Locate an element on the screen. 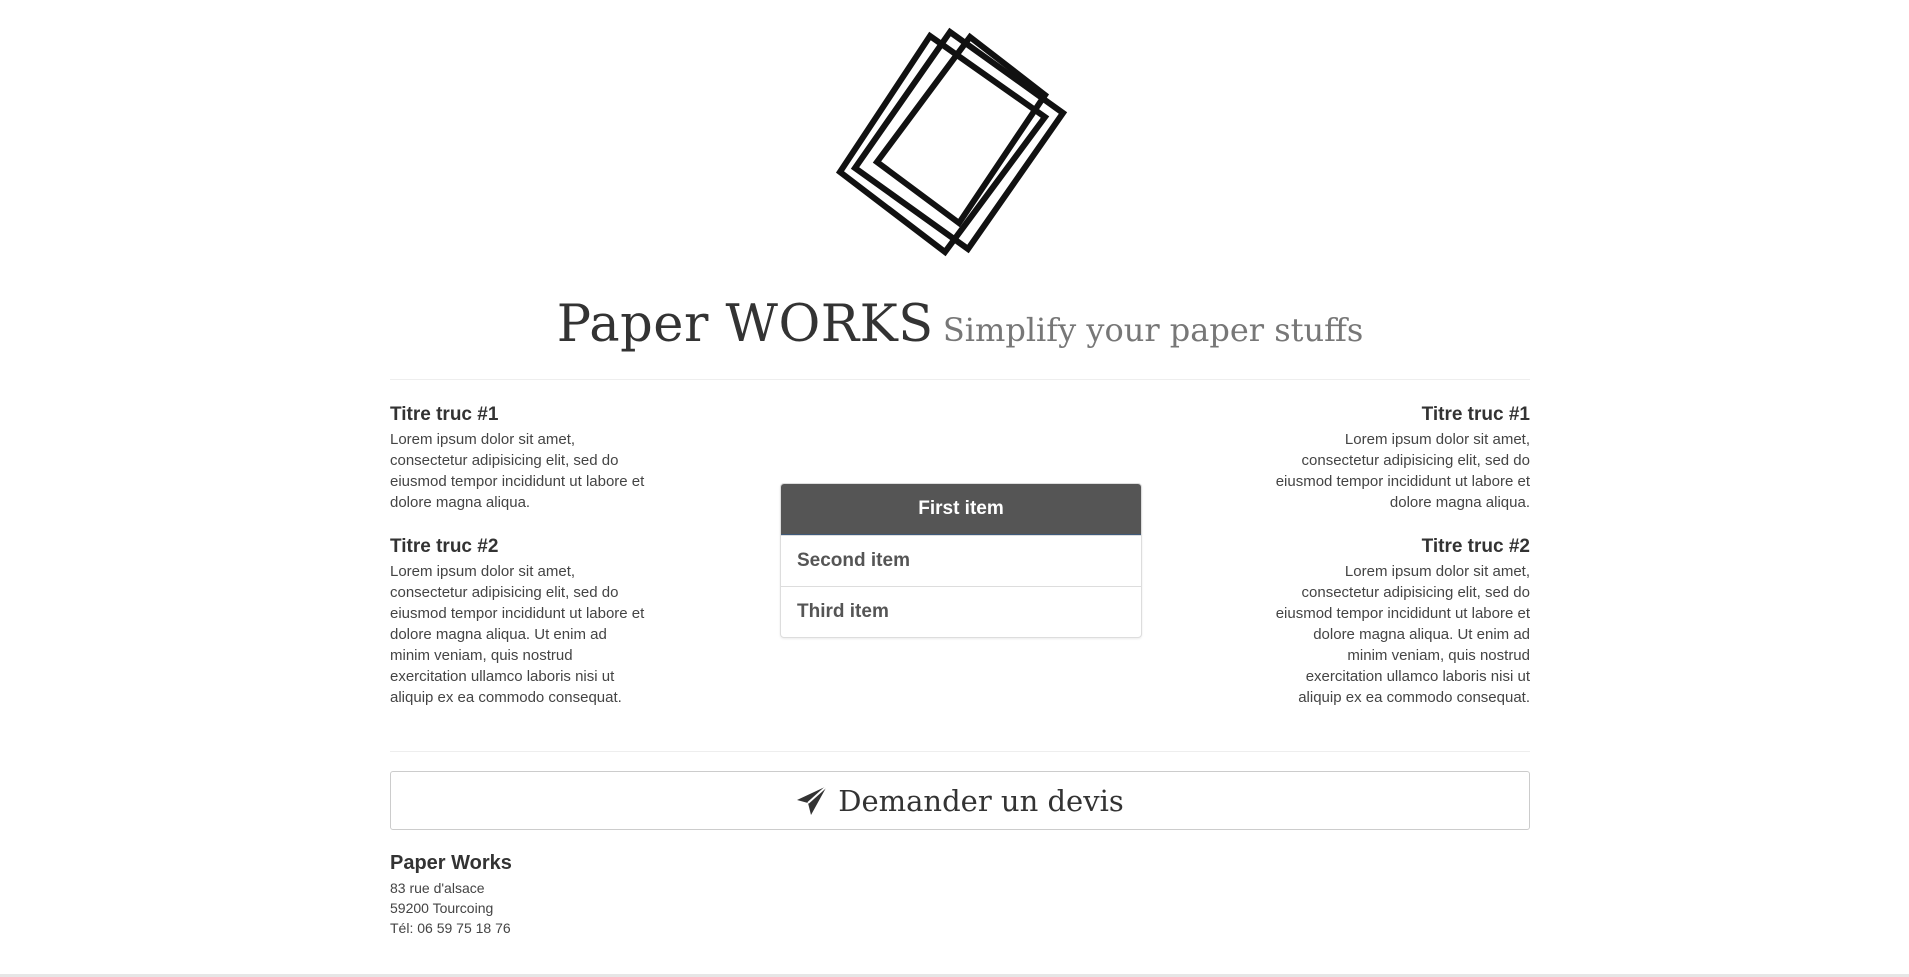  list-item-first: First item is located at coordinates (961, 509).